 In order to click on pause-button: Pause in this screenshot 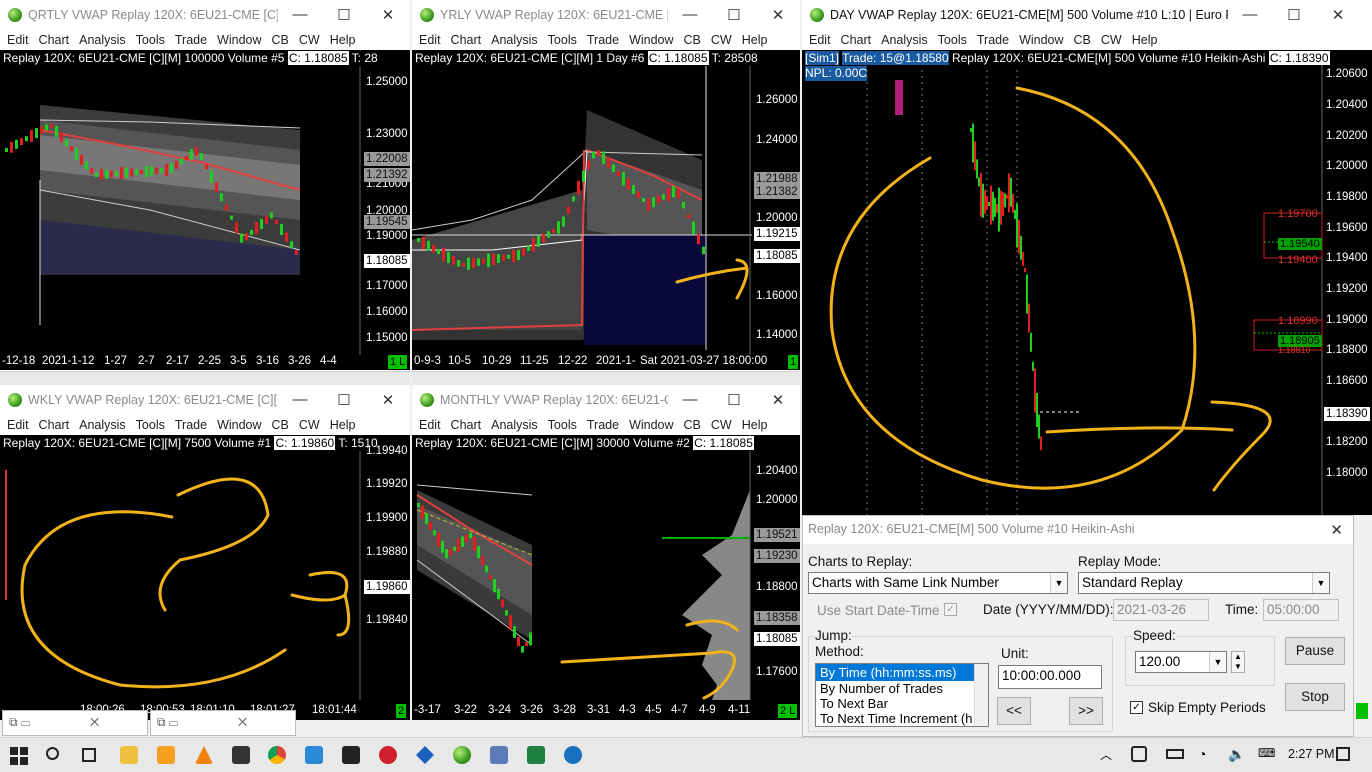, I will do `click(1315, 651)`.